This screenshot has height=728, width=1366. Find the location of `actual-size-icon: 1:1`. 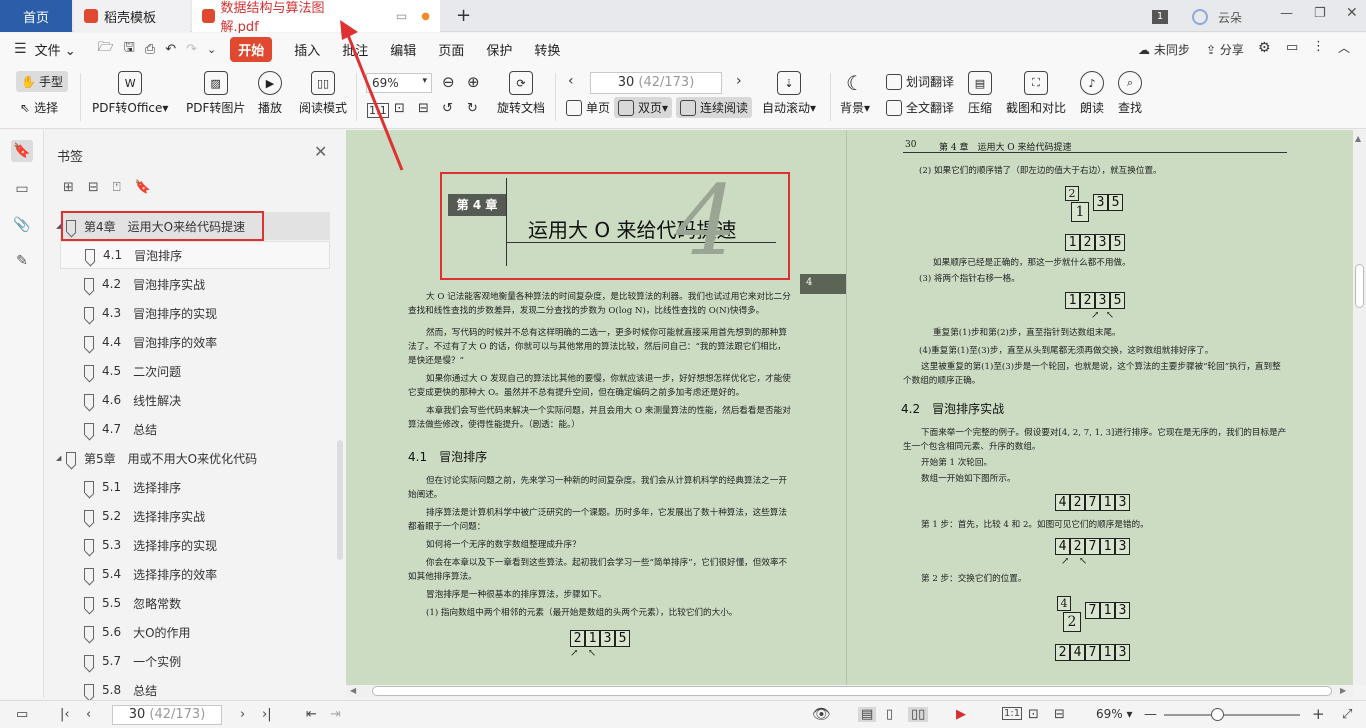

actual-size-icon: 1:1 is located at coordinates (1012, 713).